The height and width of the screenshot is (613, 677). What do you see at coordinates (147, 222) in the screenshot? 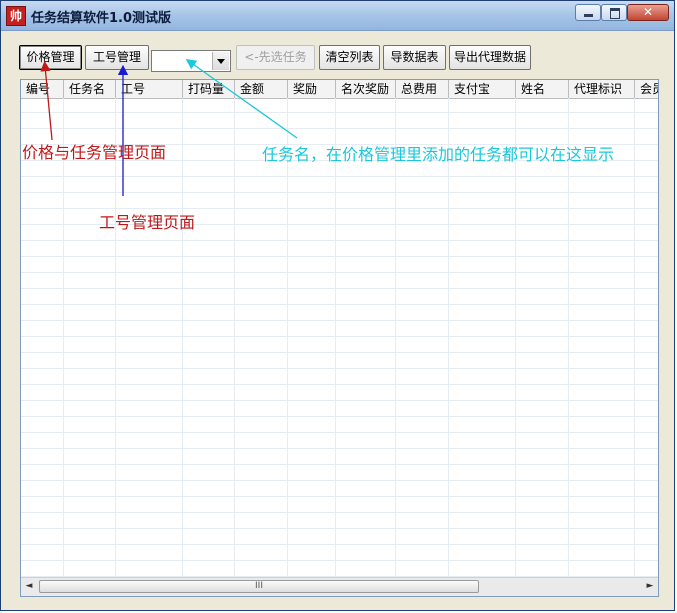
I see `staff-page-annotation: 工号管理页面` at bounding box center [147, 222].